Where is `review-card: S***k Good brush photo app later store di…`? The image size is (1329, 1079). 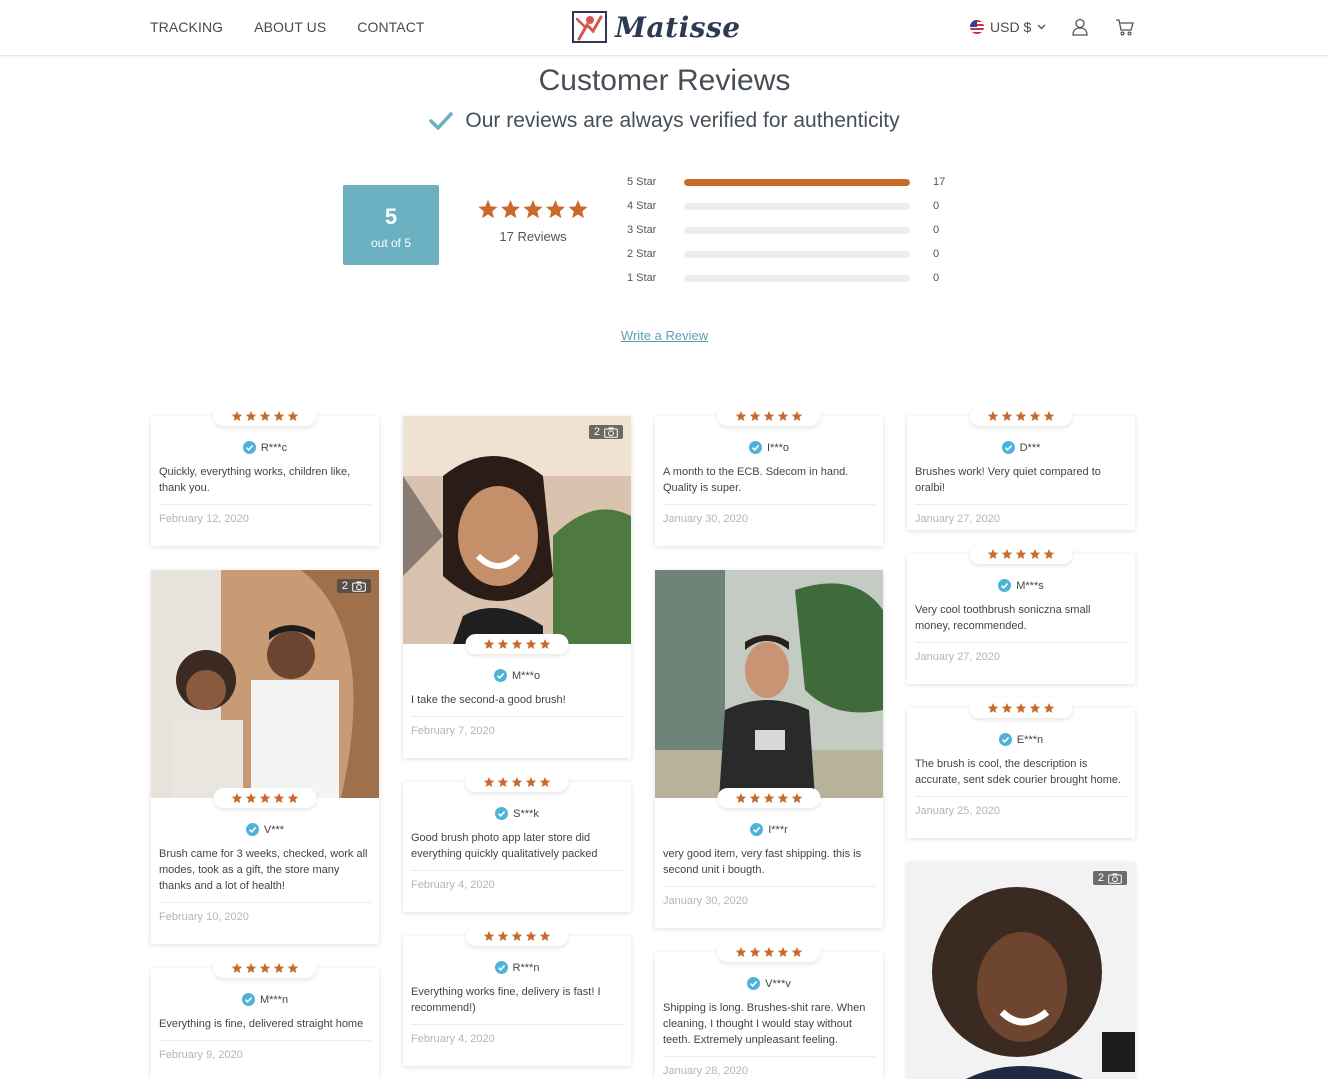
review-card: S***k Good brush photo app later store di… is located at coordinates (517, 842).